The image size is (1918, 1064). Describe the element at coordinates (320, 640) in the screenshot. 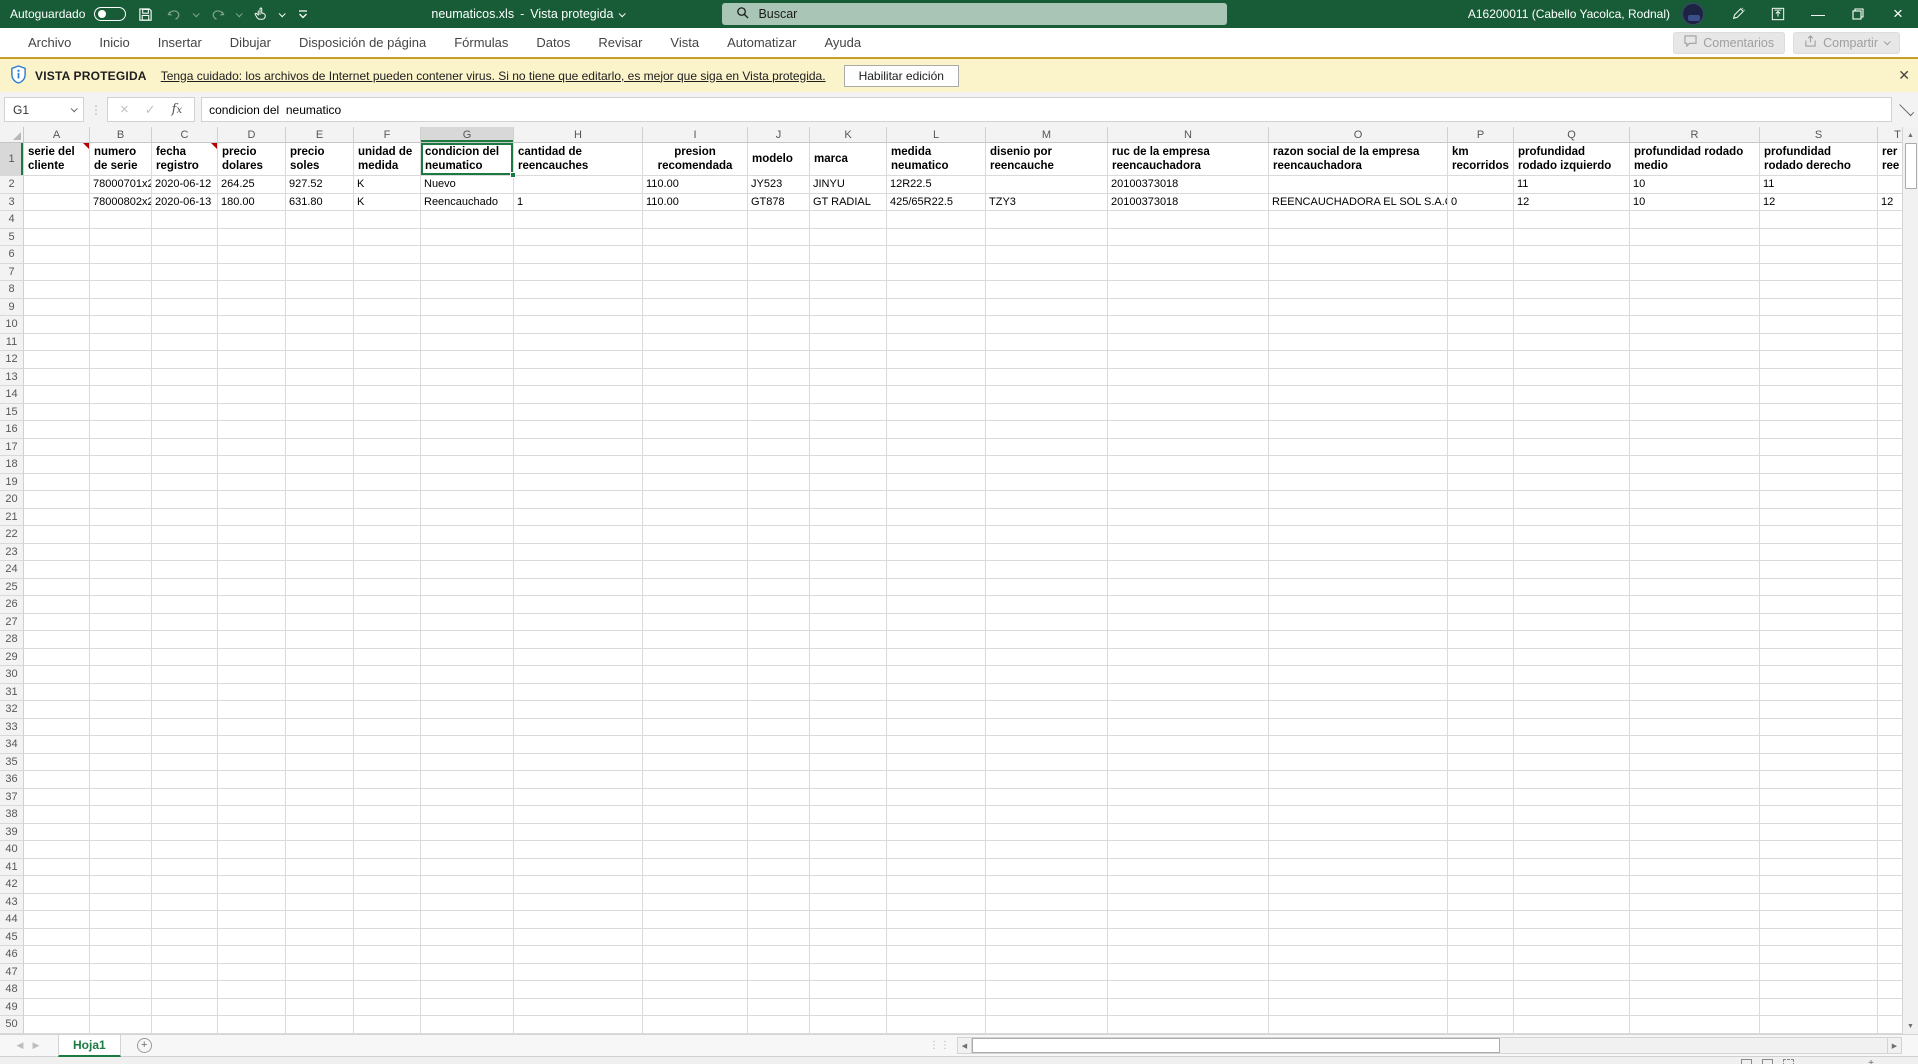

I see `cell-E28` at that location.